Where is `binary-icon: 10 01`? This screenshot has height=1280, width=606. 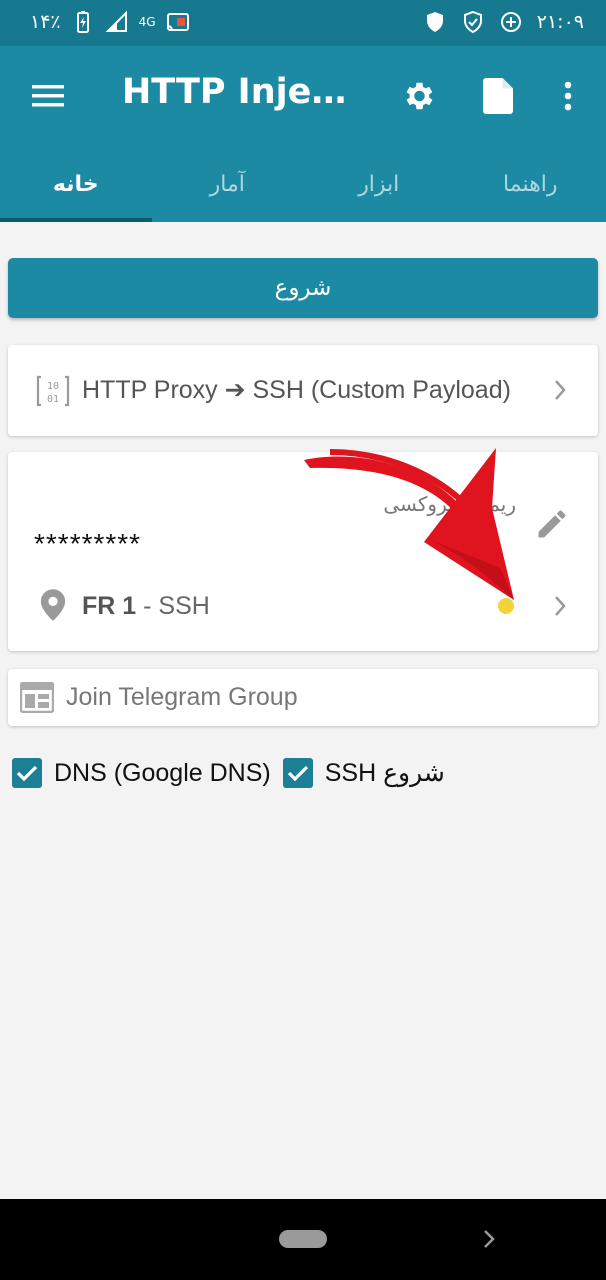 binary-icon: 10 01 is located at coordinates (53, 391).